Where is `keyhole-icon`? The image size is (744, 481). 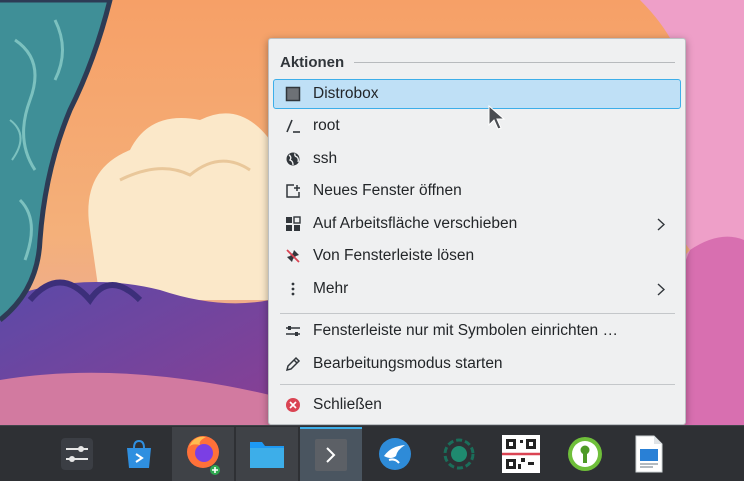
keyhole-icon is located at coordinates (585, 454).